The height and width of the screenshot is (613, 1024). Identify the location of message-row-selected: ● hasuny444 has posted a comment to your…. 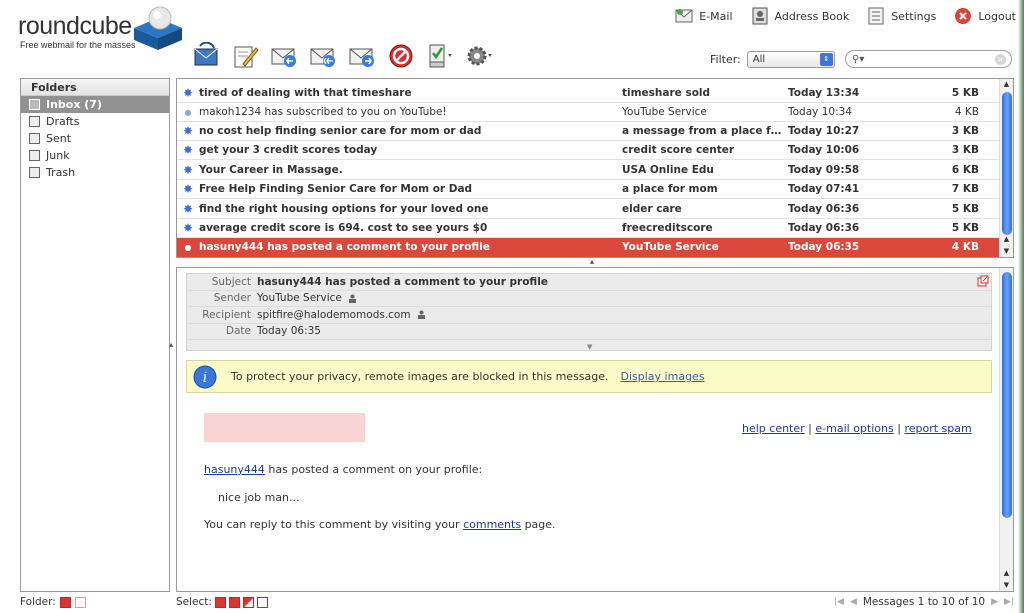
(589, 247).